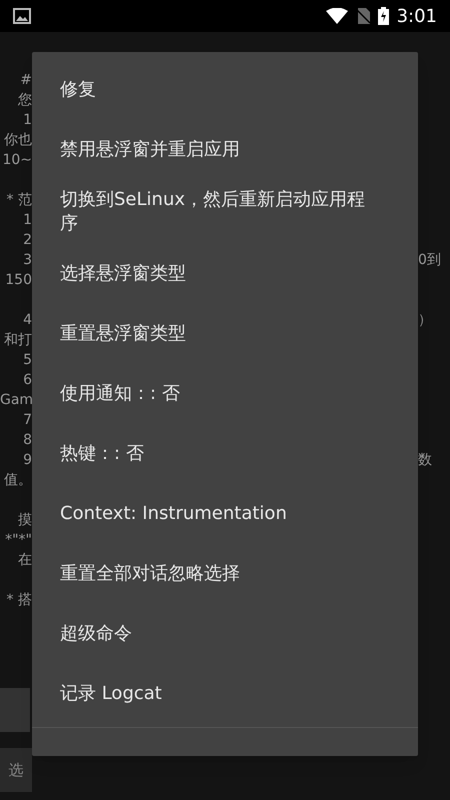  What do you see at coordinates (225, 212) in the screenshot?
I see `menu-item: 切换到SeLinux，然后重新启动应用程序` at bounding box center [225, 212].